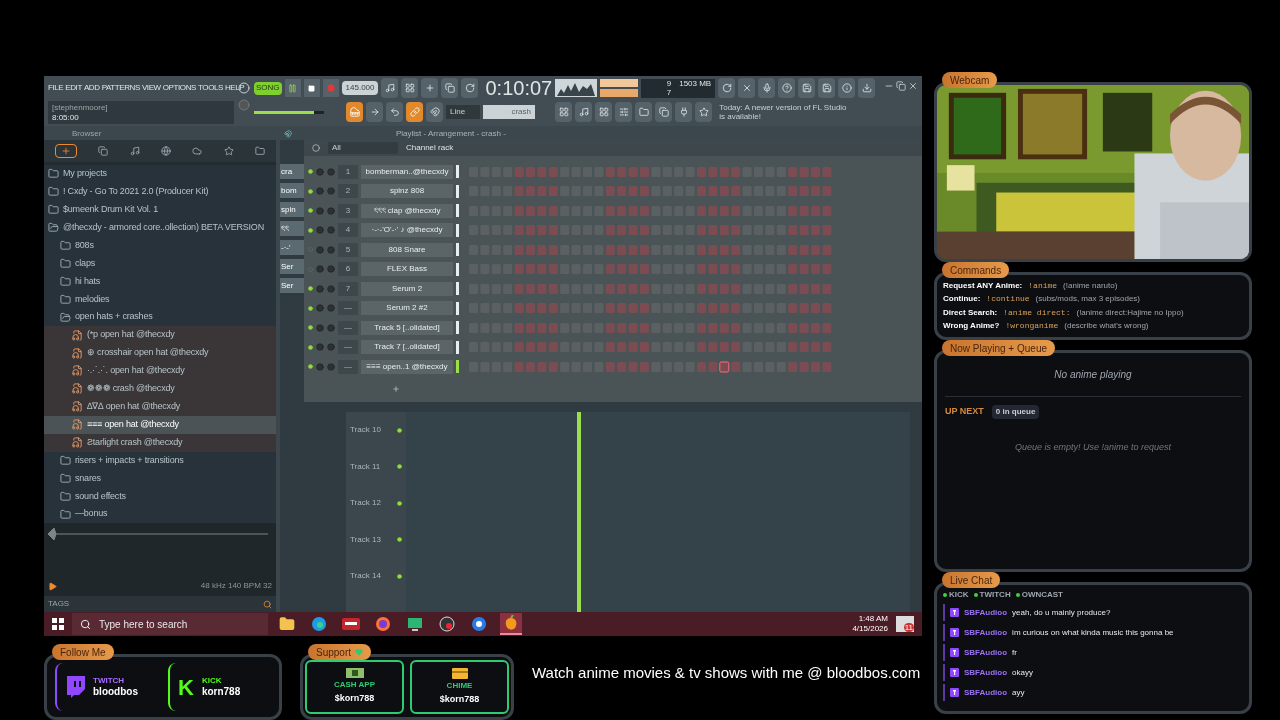 The width and height of the screenshot is (1280, 720). I want to click on empty-queue-text: Queue is empty! Use !anime to request, so click(1093, 447).